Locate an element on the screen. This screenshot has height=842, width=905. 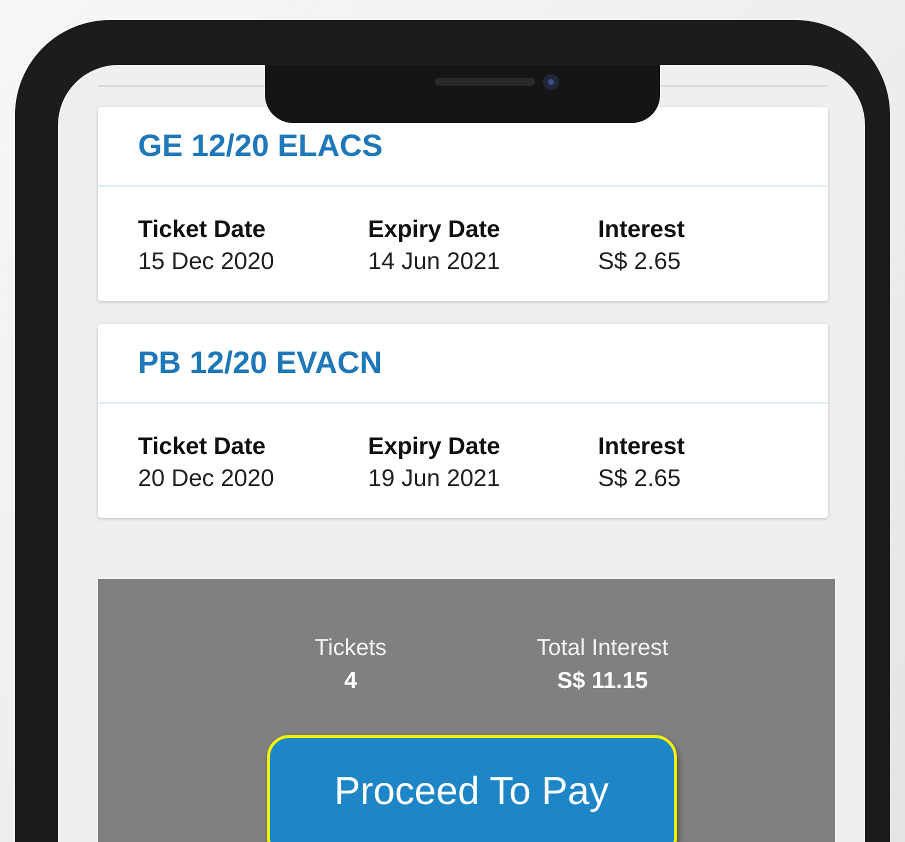
field-value: 15 Dec 2020 is located at coordinates (207, 262).